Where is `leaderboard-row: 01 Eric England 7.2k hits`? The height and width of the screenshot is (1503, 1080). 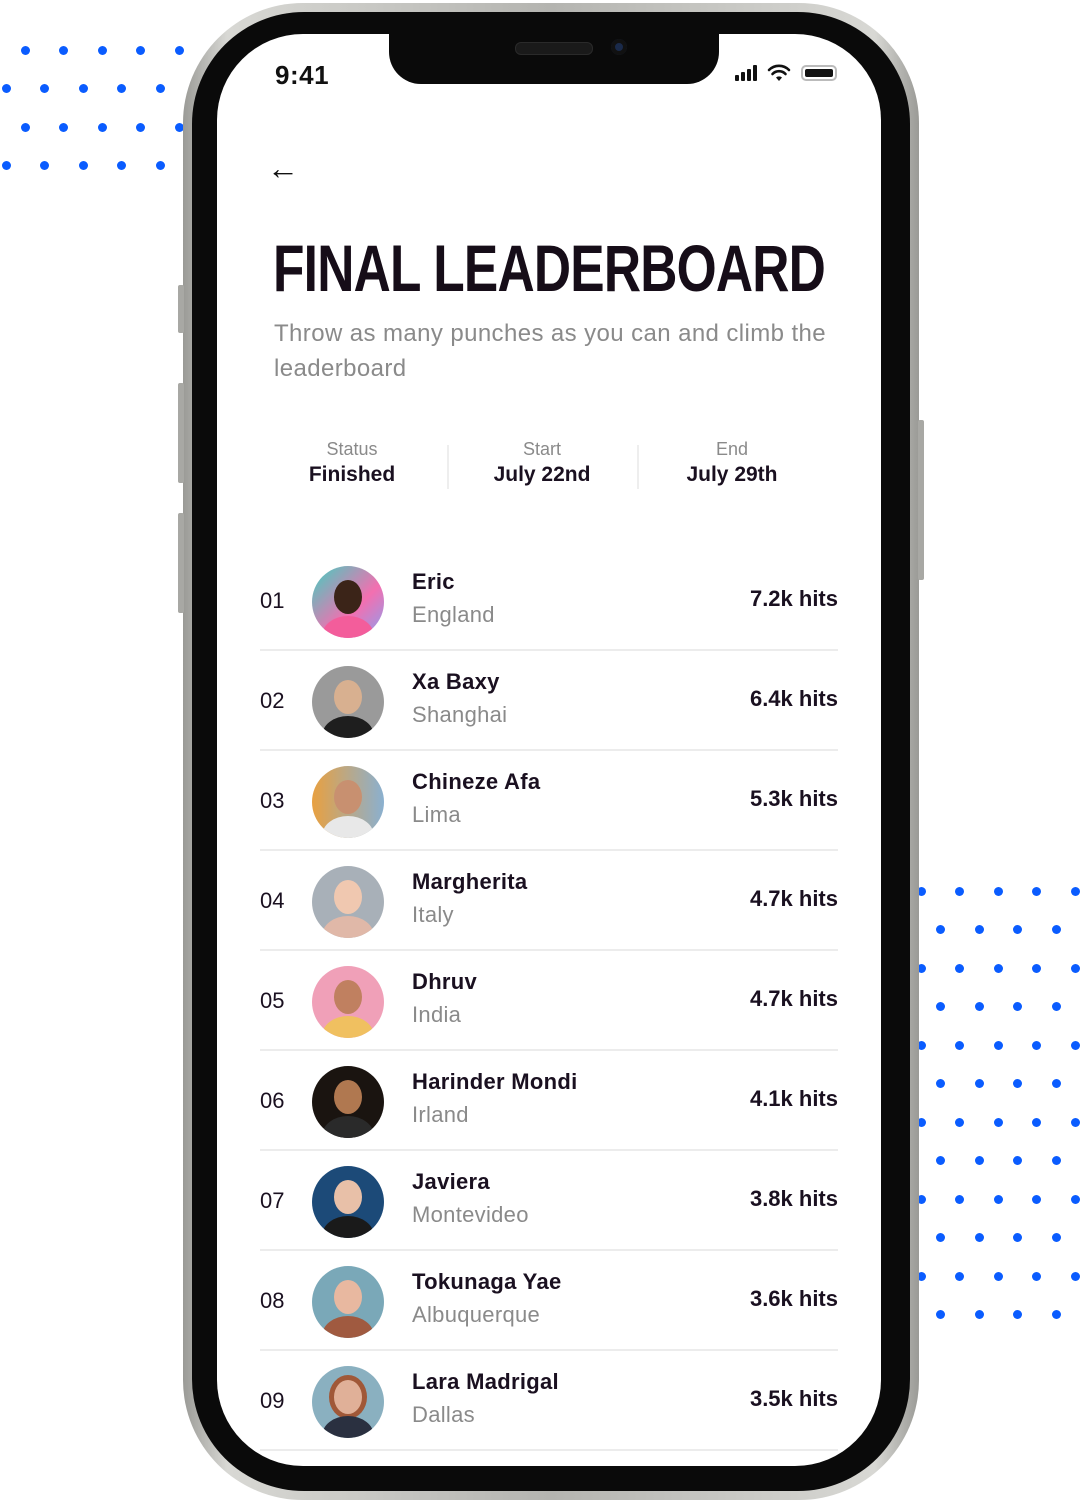 leaderboard-row: 01 Eric England 7.2k hits is located at coordinates (549, 601).